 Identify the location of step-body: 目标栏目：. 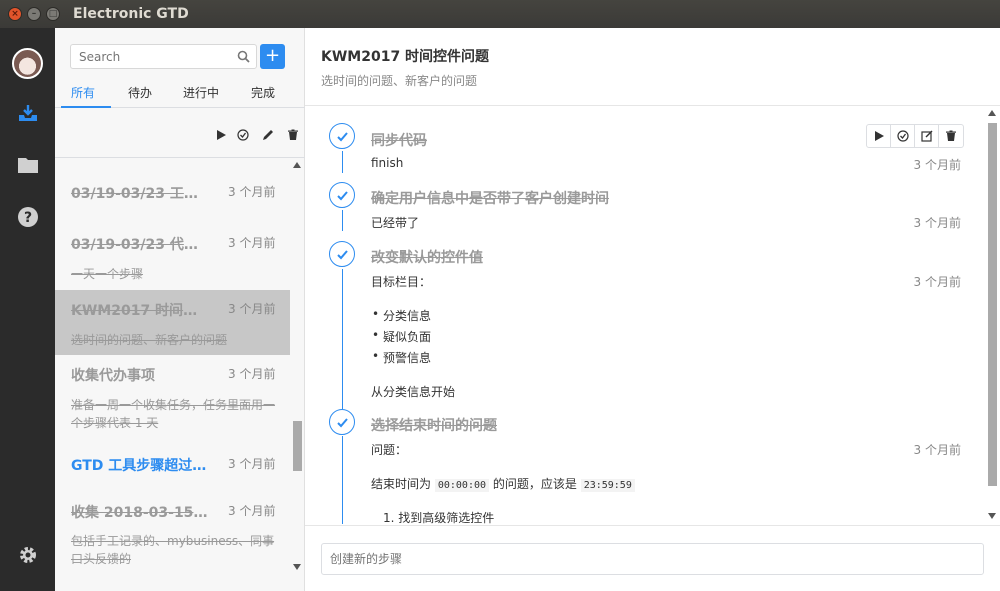
(401, 282).